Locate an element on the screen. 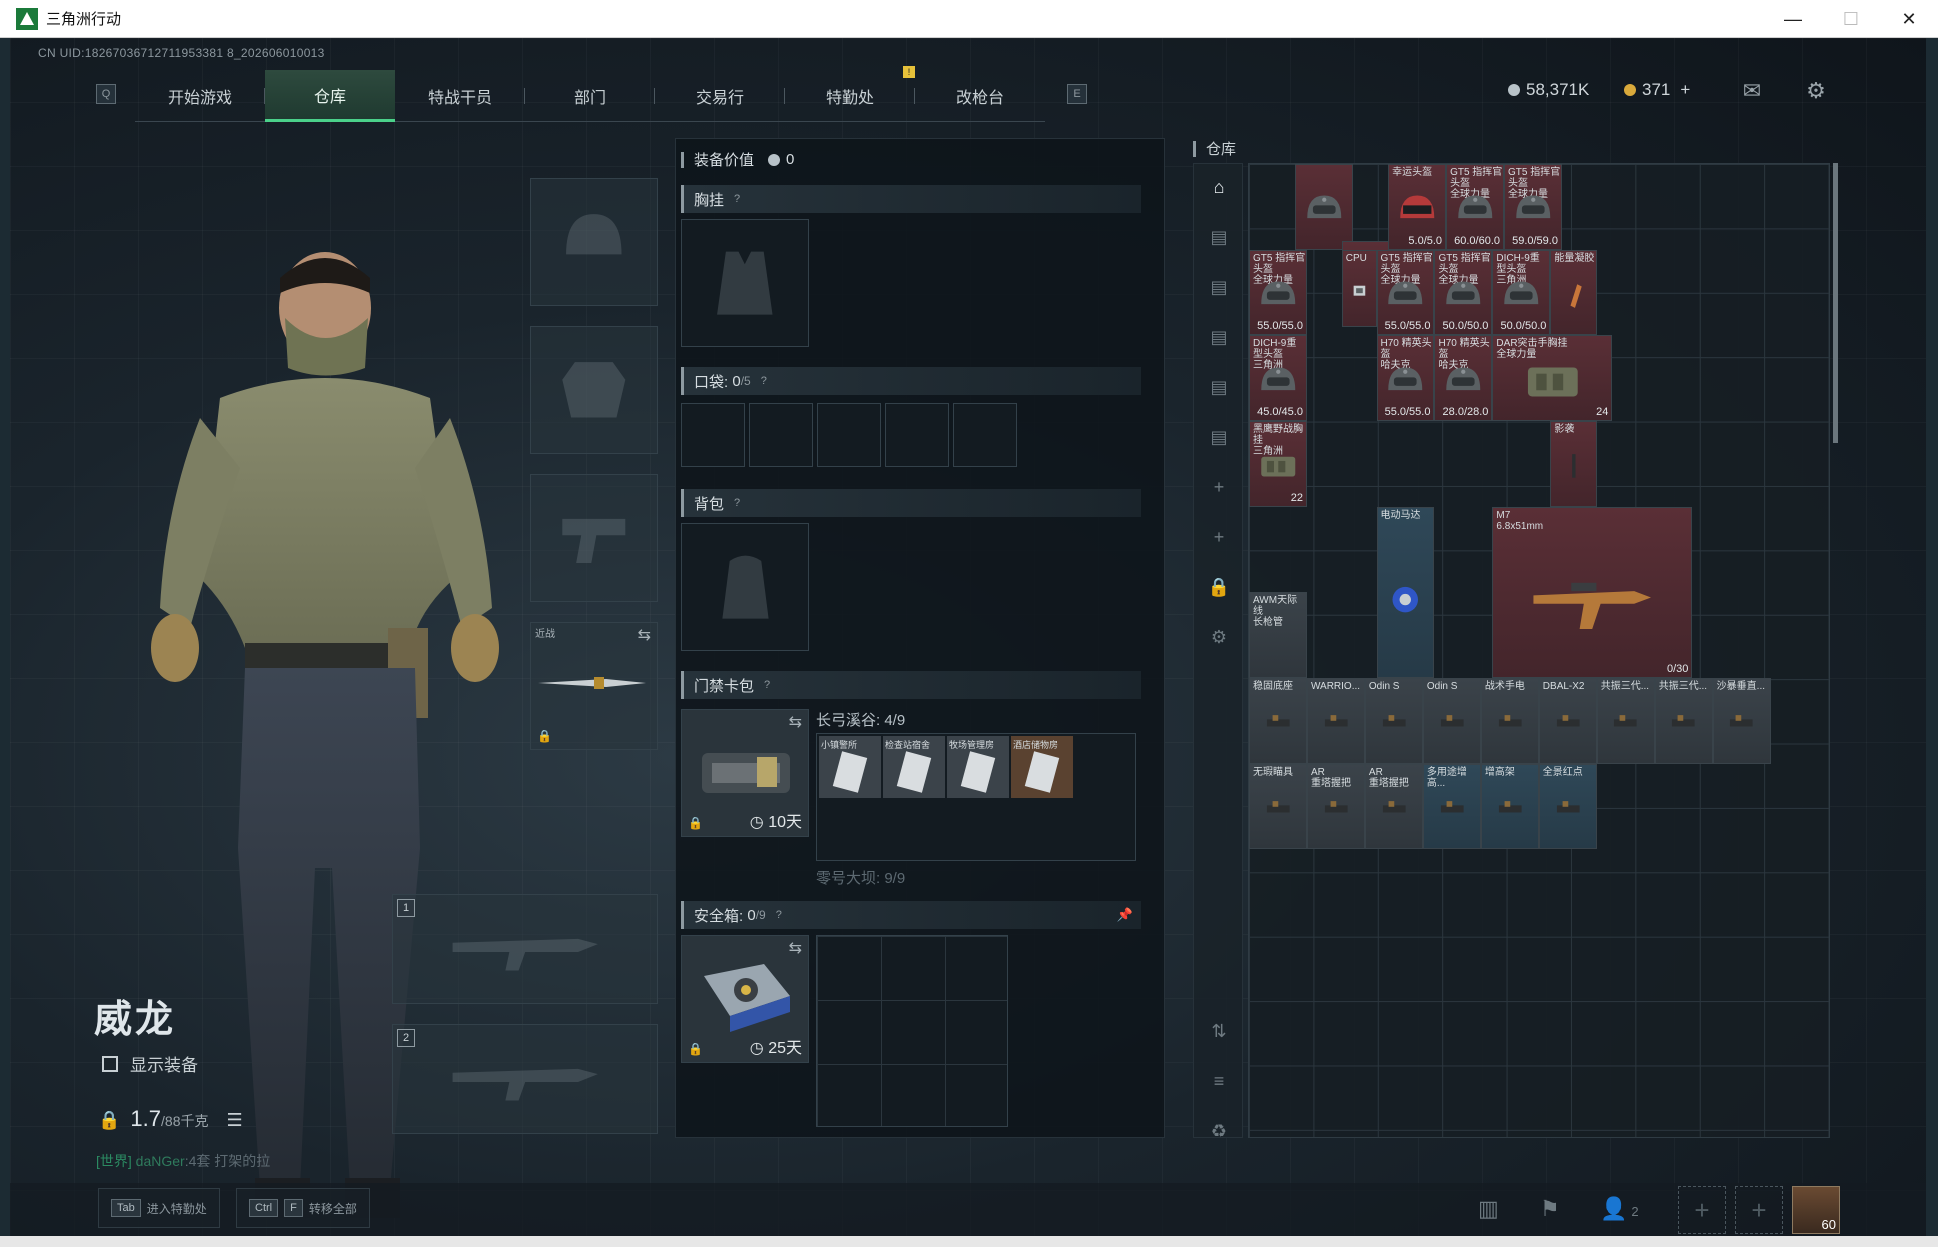 This screenshot has height=1247, width=1938. storage-item: 能量凝胶 is located at coordinates (1573, 292).